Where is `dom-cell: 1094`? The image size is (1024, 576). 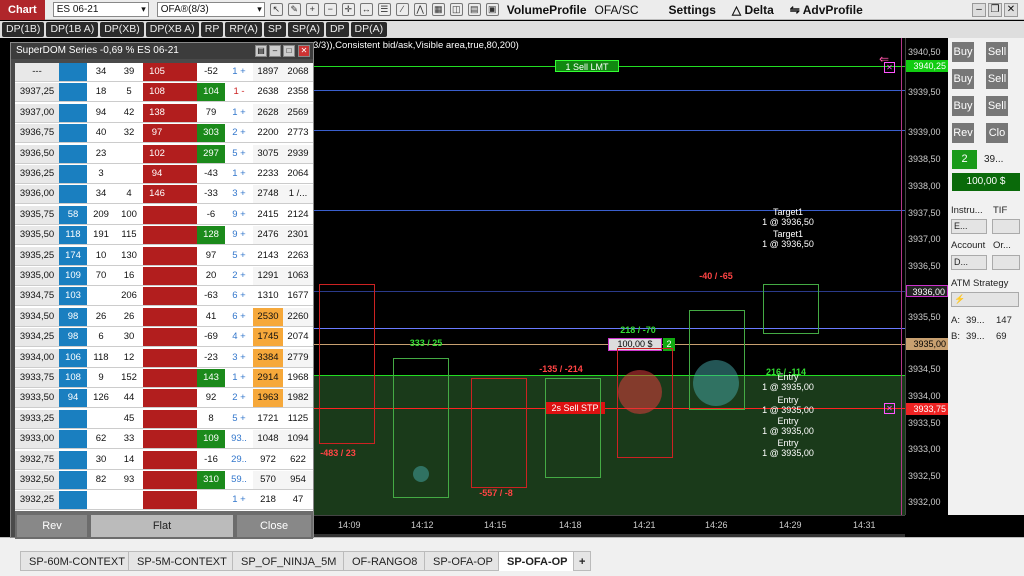 dom-cell: 1094 is located at coordinates (298, 439).